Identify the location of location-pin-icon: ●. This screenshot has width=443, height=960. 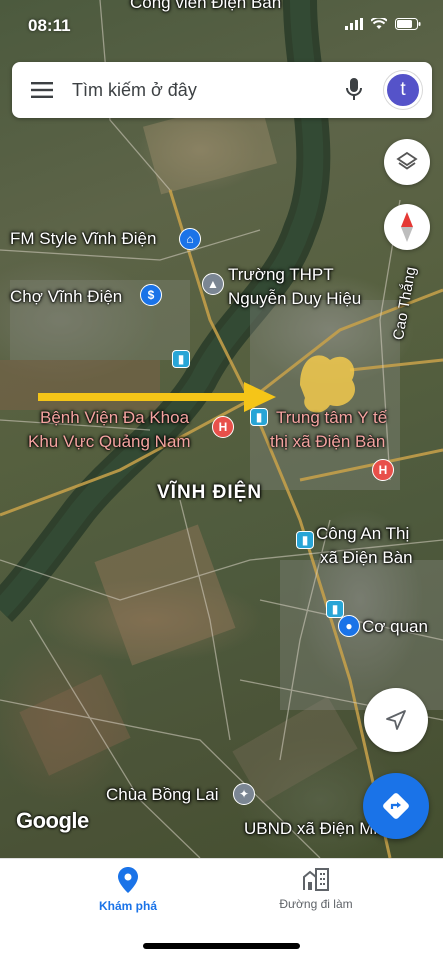
(349, 626).